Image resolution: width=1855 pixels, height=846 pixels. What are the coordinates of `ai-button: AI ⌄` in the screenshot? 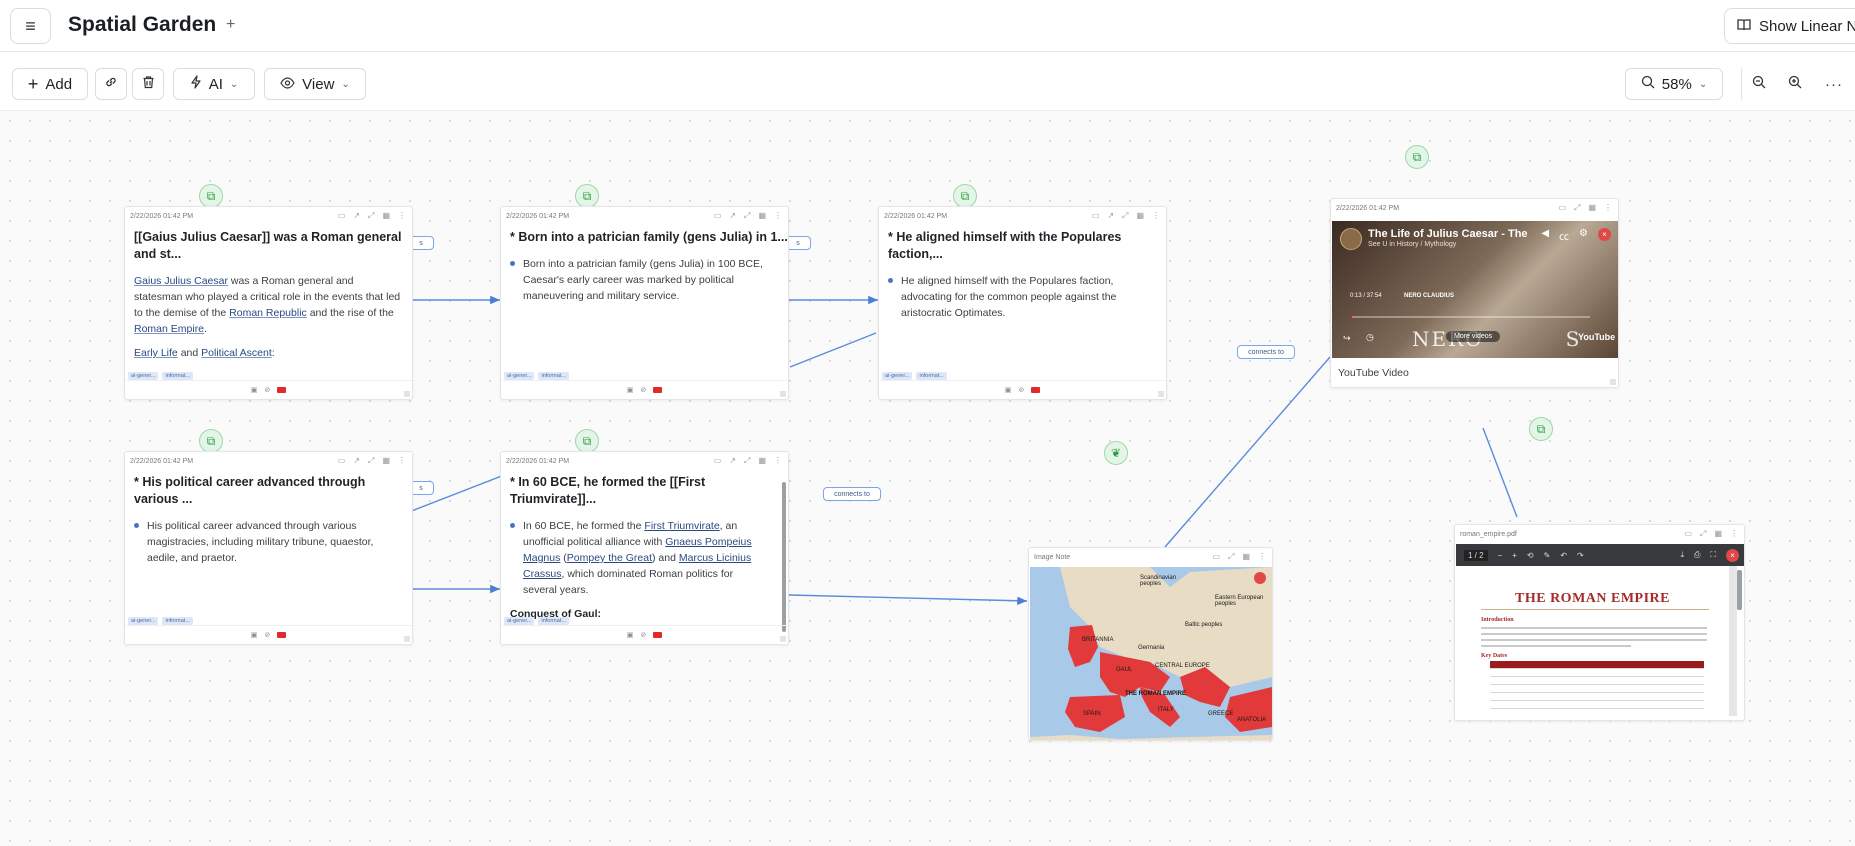 It's located at (214, 84).